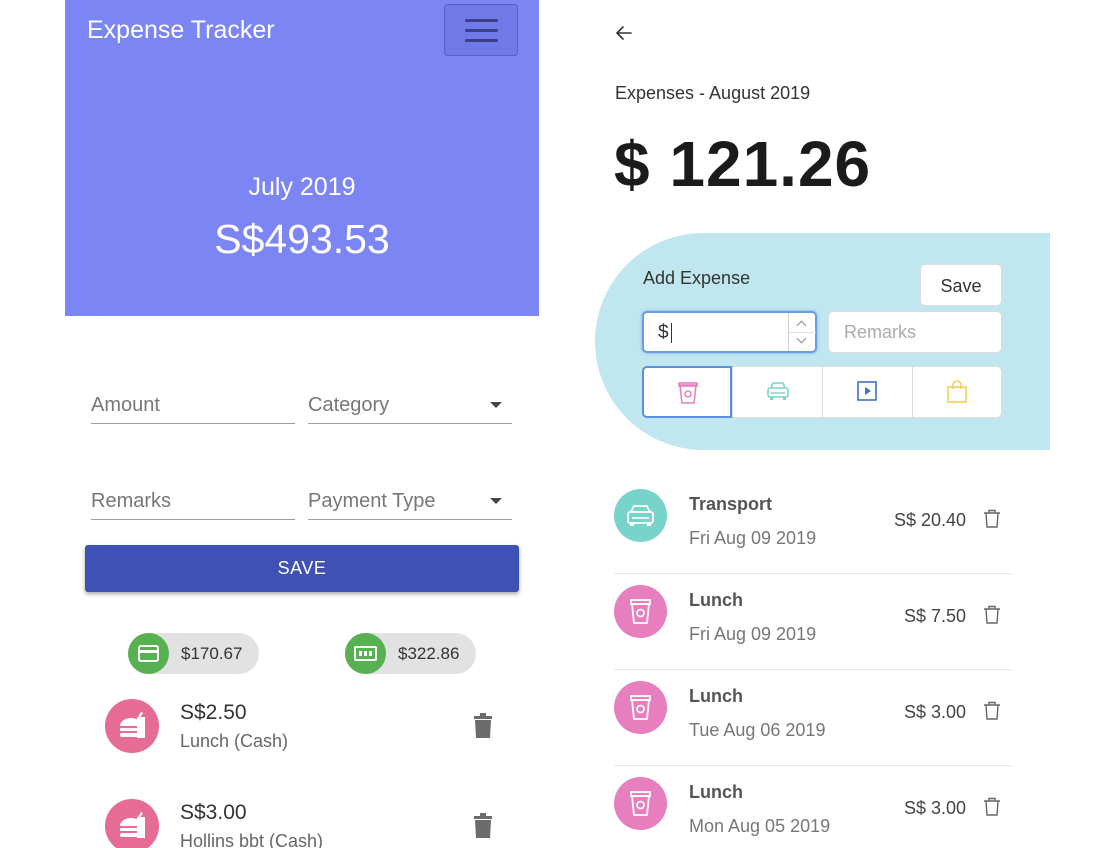 Image resolution: width=1116 pixels, height=848 pixels. Describe the element at coordinates (181, 30) in the screenshot. I see `app-title: Expense Tracker` at that location.